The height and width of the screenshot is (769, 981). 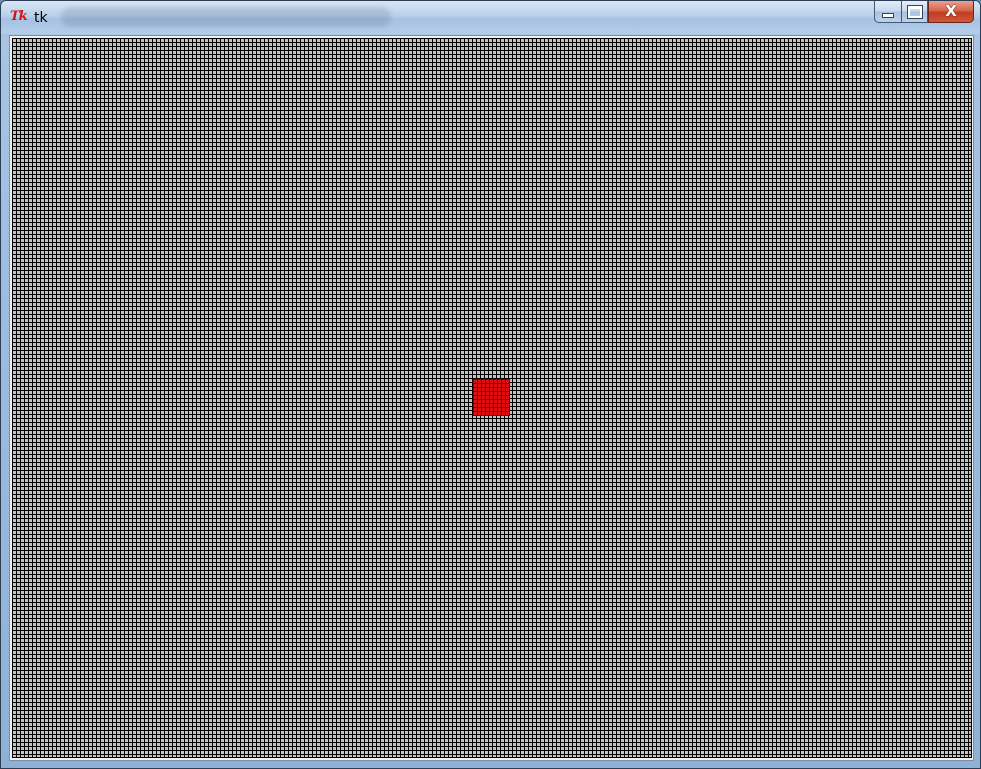 I want to click on highlighted-cell-block, so click(x=491, y=397).